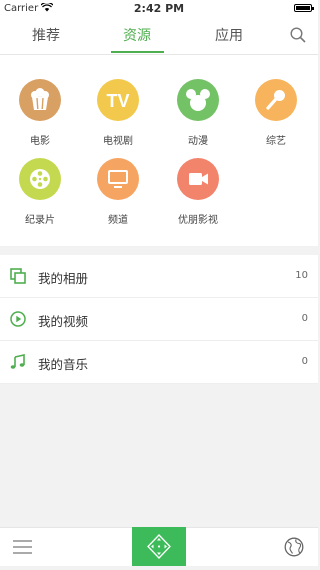 This screenshot has width=320, height=570. I want to click on album-icon, so click(18, 276).